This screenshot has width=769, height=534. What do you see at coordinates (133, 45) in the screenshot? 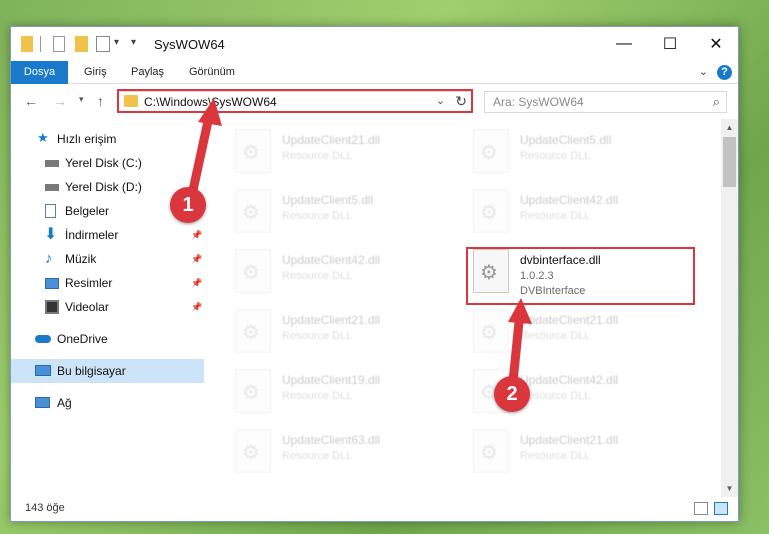
I see `quick-access-dropdown-icon: ▾` at bounding box center [133, 45].